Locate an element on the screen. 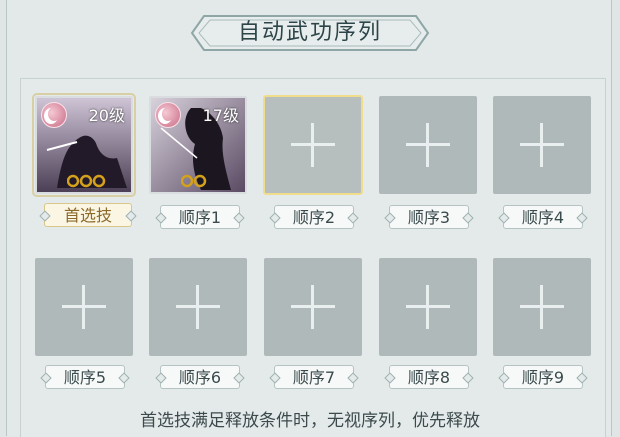  slot-label-7: 顺序7 is located at coordinates (314, 377).